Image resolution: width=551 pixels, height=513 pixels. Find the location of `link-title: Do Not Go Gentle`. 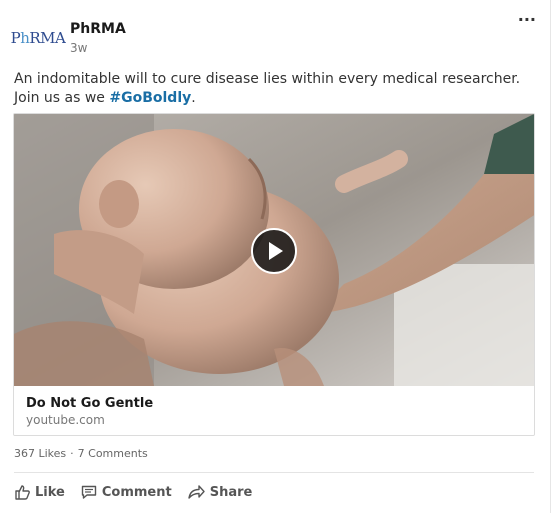

link-title: Do Not Go Gentle is located at coordinates (90, 403).